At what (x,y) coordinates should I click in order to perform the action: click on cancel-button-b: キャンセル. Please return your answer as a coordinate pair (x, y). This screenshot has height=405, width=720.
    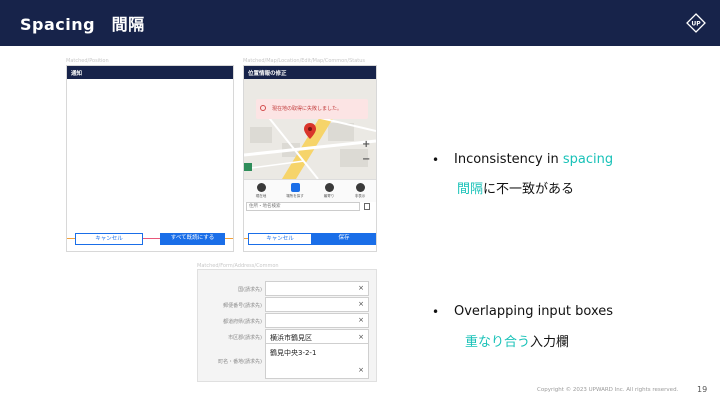
    Looking at the image, I should click on (280, 239).